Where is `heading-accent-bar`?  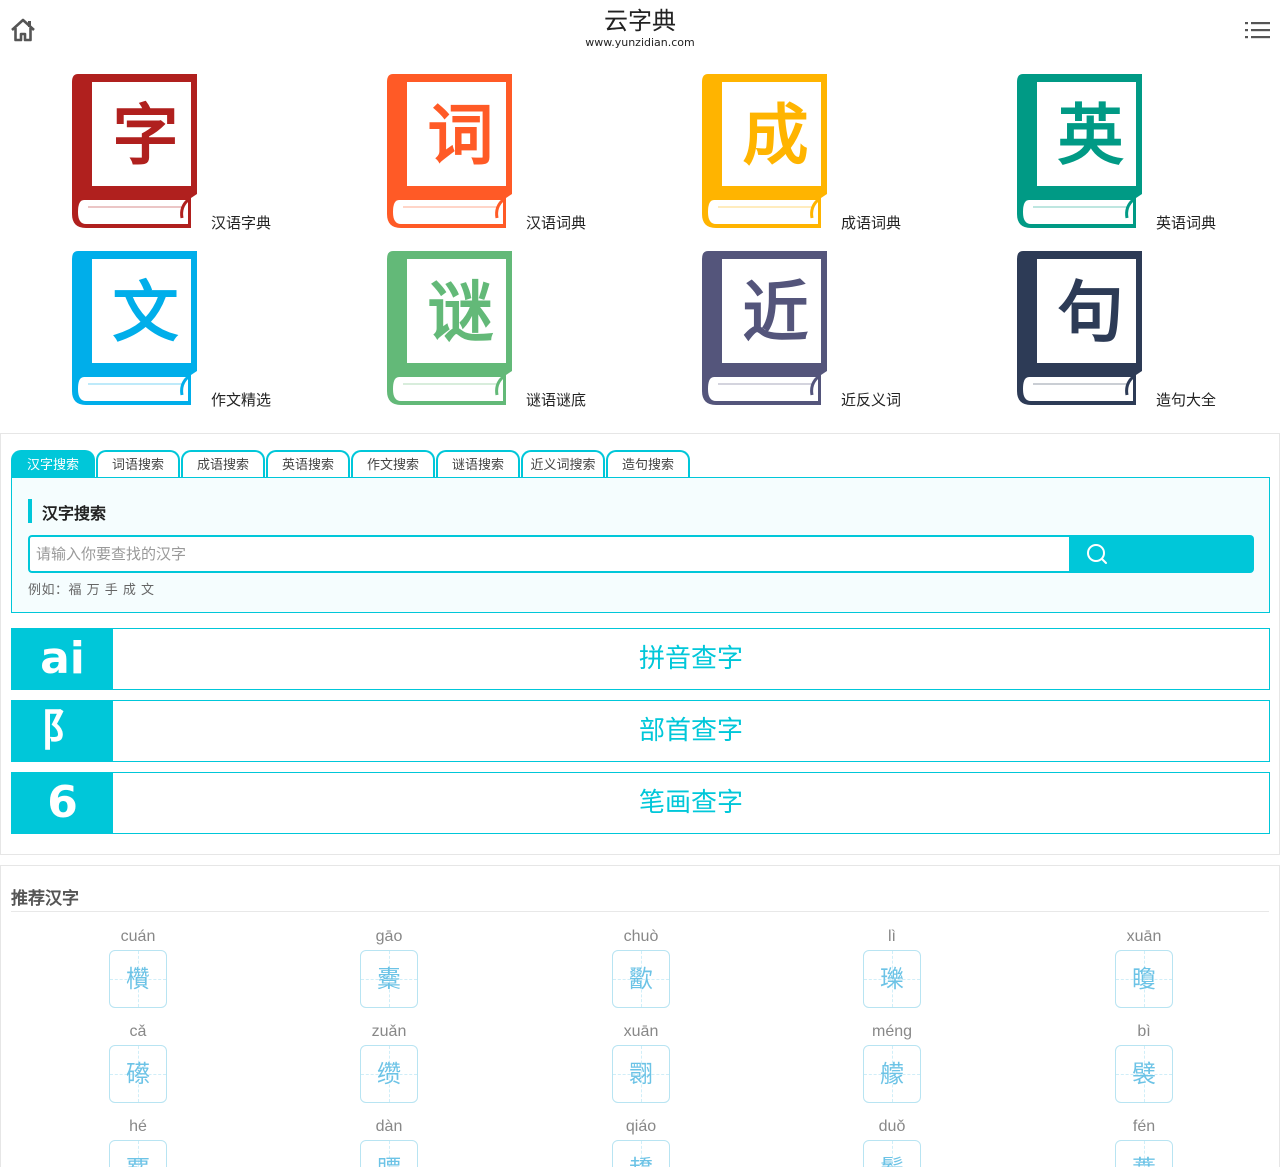 heading-accent-bar is located at coordinates (30, 511).